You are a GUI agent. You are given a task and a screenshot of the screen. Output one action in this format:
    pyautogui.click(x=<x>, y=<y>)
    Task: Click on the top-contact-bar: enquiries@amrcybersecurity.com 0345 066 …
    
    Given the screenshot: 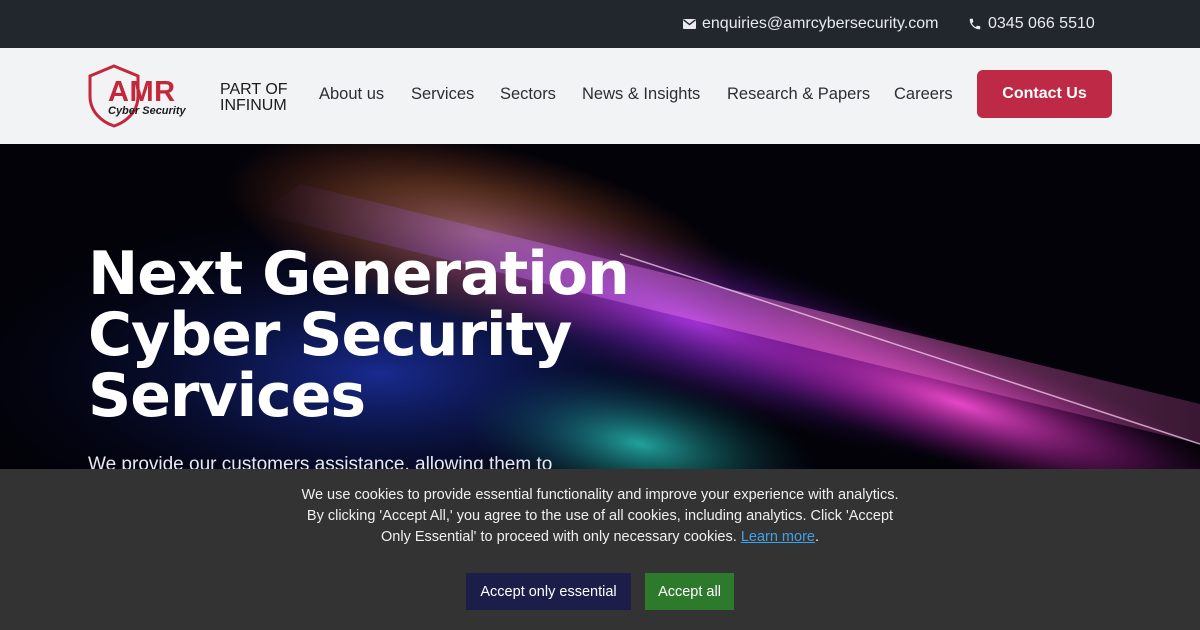 What is the action you would take?
    pyautogui.click(x=600, y=24)
    